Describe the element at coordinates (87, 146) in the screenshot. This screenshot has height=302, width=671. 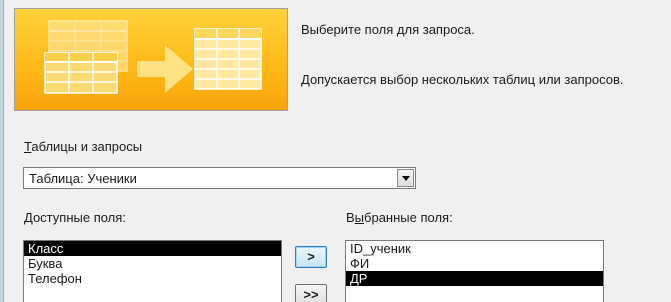
I see `tables-queries-label-text: аблицы и запросы` at that location.